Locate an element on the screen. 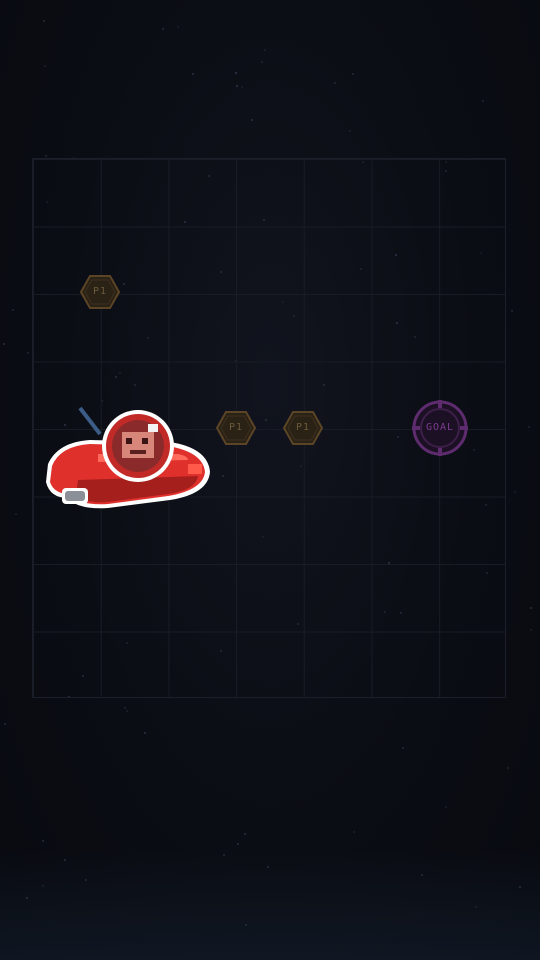 The width and height of the screenshot is (540, 960). player-ship is located at coordinates (128, 467).